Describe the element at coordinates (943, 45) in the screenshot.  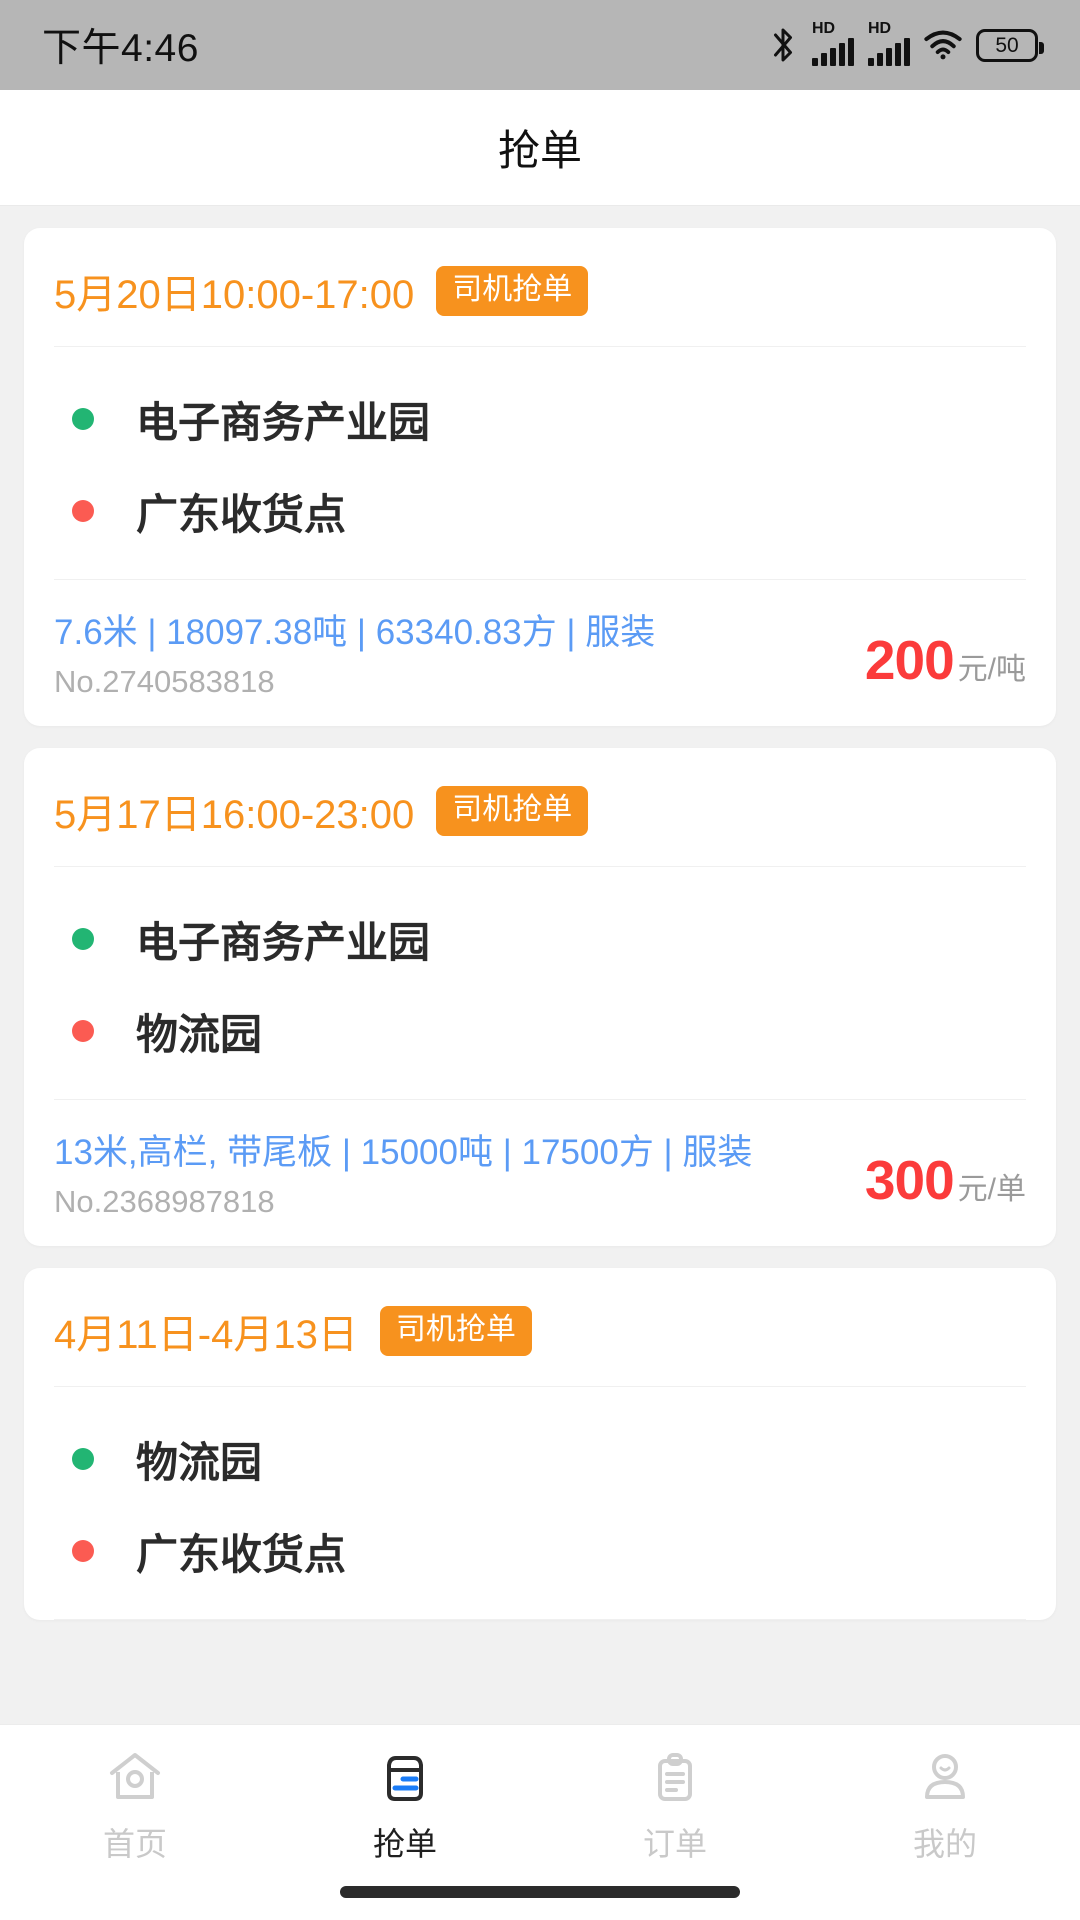
I see `wifi-icon` at that location.